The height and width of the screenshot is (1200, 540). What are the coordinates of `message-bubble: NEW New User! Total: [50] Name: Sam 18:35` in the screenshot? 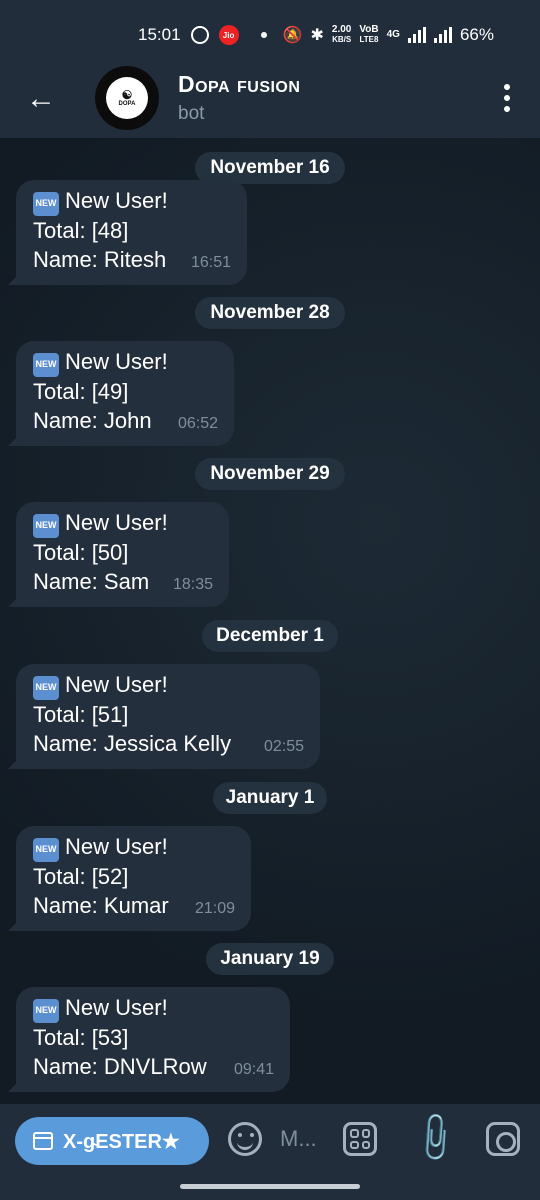 It's located at (118, 554).